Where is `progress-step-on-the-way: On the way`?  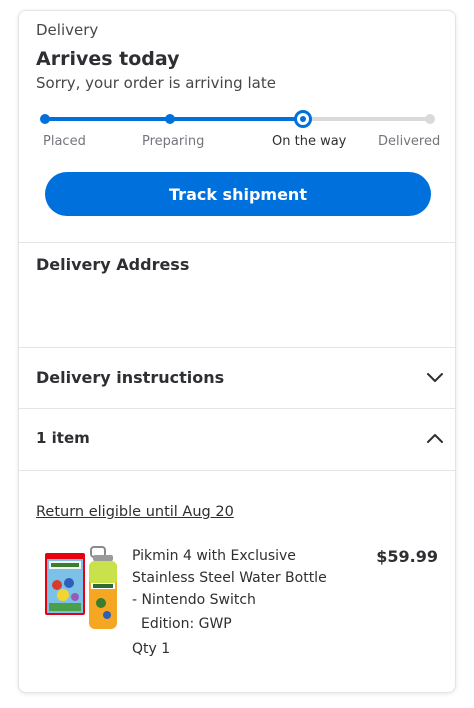 progress-step-on-the-way: On the way is located at coordinates (309, 141).